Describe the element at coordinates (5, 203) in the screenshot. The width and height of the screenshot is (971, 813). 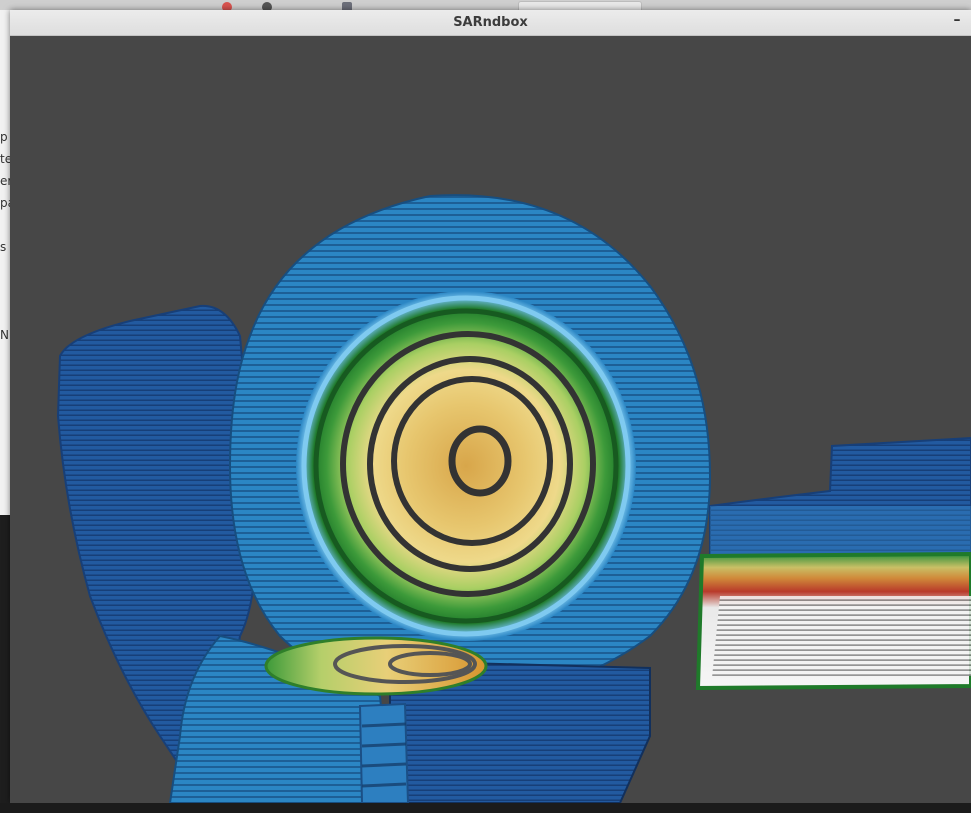
I see `background-text: pa` at that location.